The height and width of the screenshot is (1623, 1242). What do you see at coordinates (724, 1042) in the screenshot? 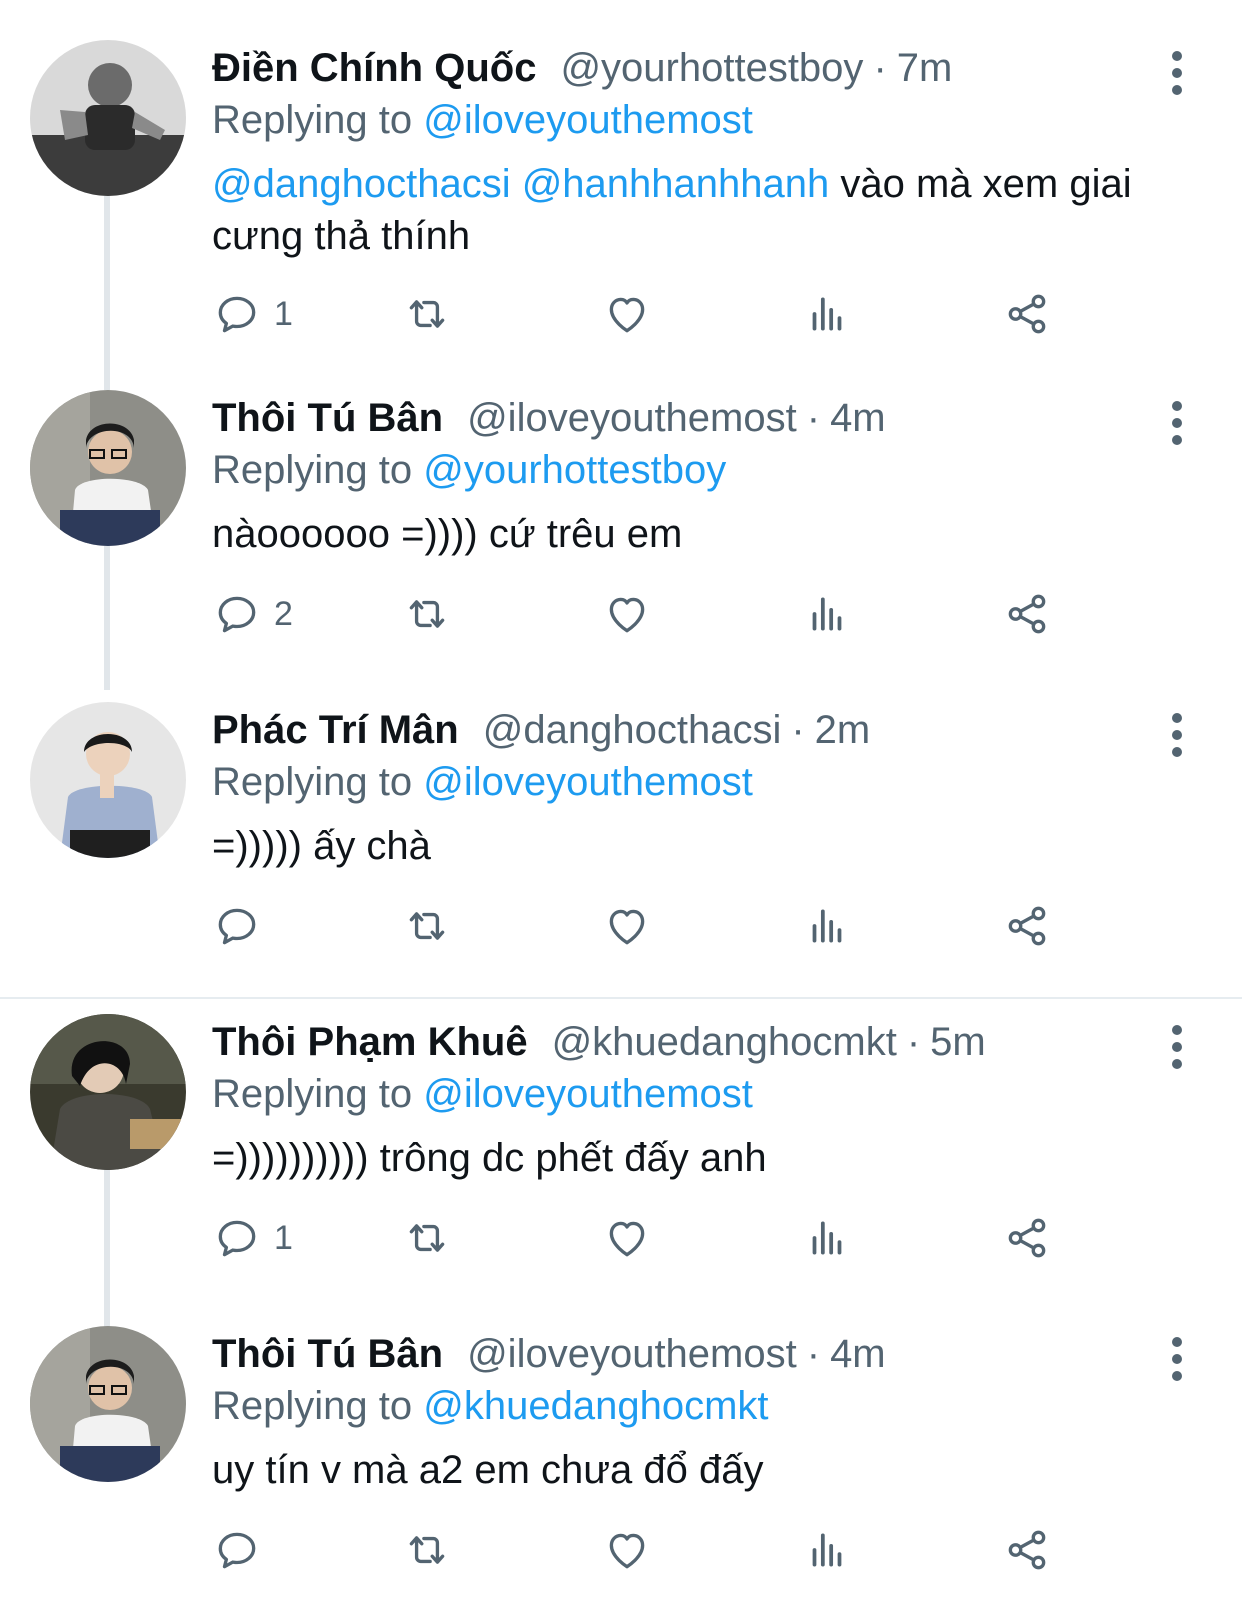
I see `handle: @khuedanghocmkt` at bounding box center [724, 1042].